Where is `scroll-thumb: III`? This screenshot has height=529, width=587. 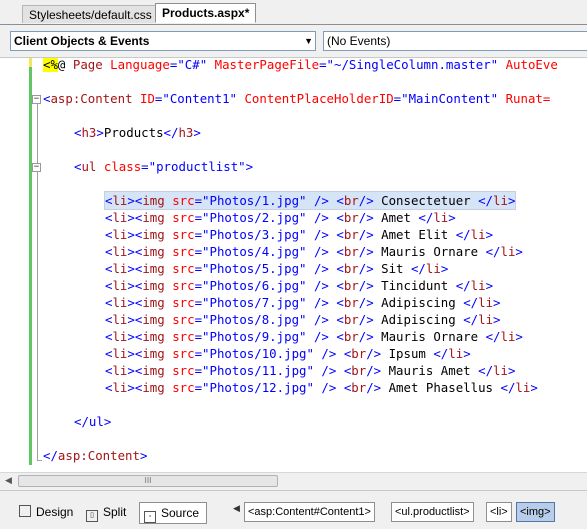
scroll-thumb: III is located at coordinates (148, 481).